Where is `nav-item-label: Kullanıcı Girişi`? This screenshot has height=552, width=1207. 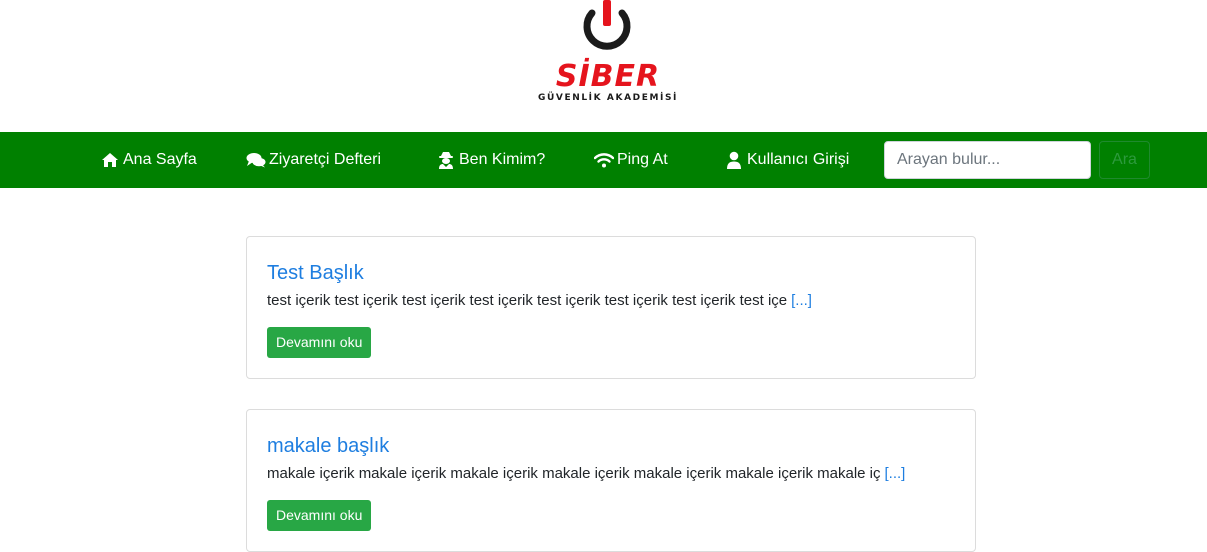
nav-item-label: Kullanıcı Girişi is located at coordinates (798, 159).